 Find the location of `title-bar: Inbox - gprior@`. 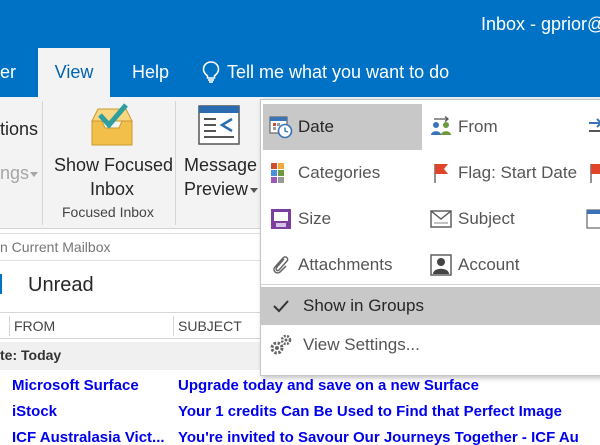

title-bar: Inbox - gprior@ is located at coordinates (300, 24).